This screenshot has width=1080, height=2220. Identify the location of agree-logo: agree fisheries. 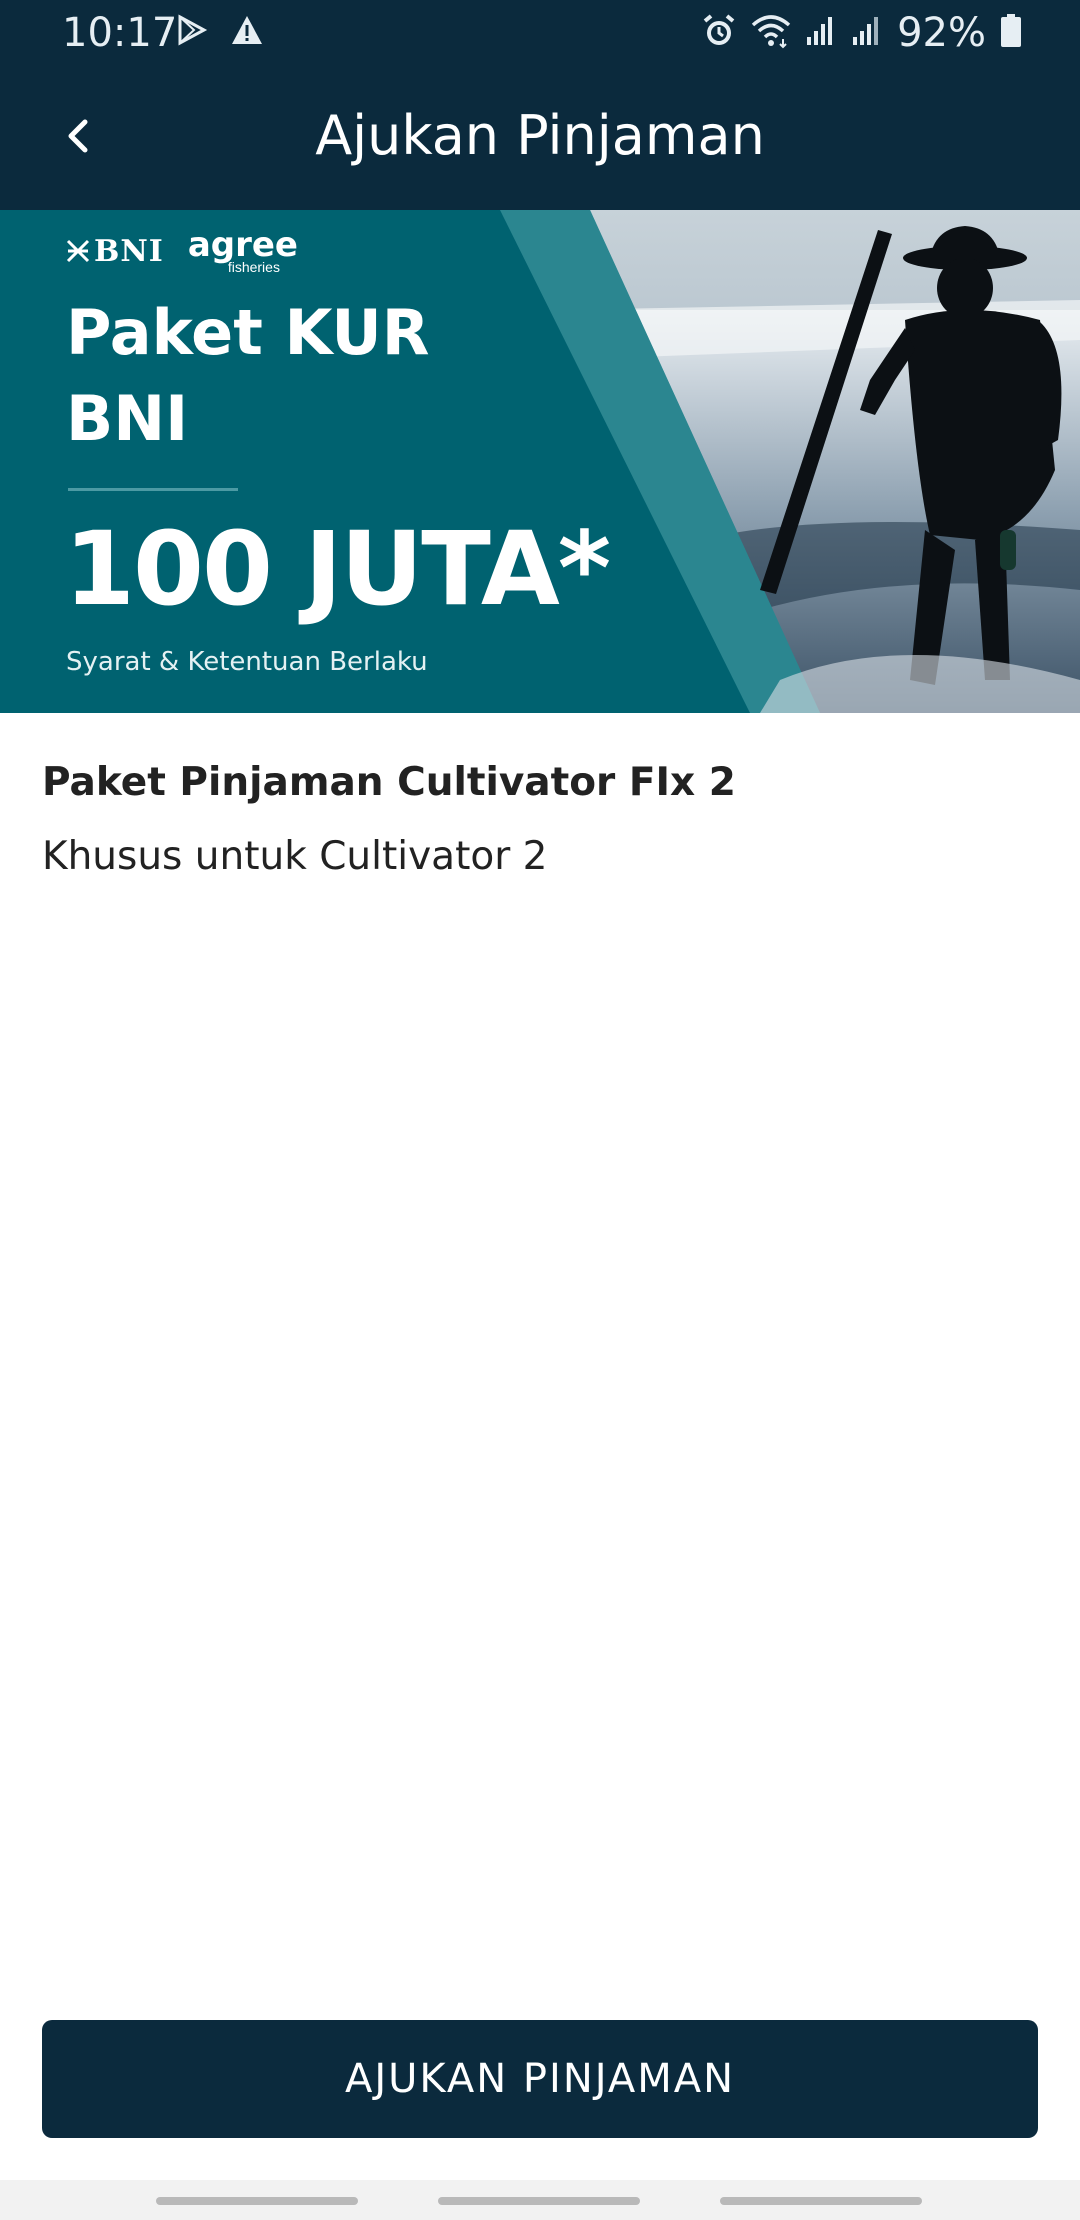
(243, 251).